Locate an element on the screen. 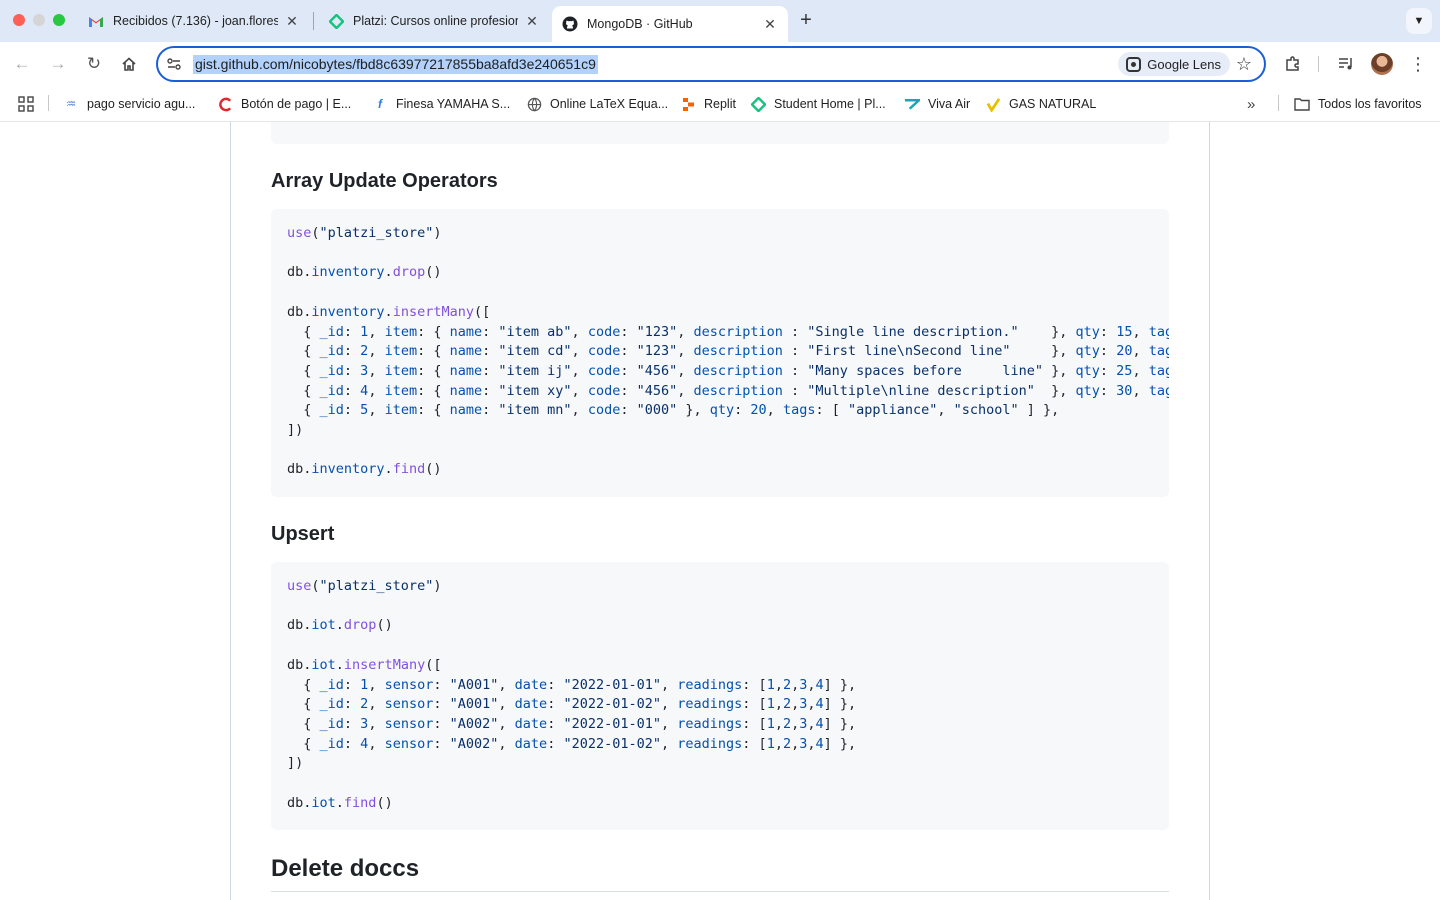  apps-grid-icon is located at coordinates (26, 104).